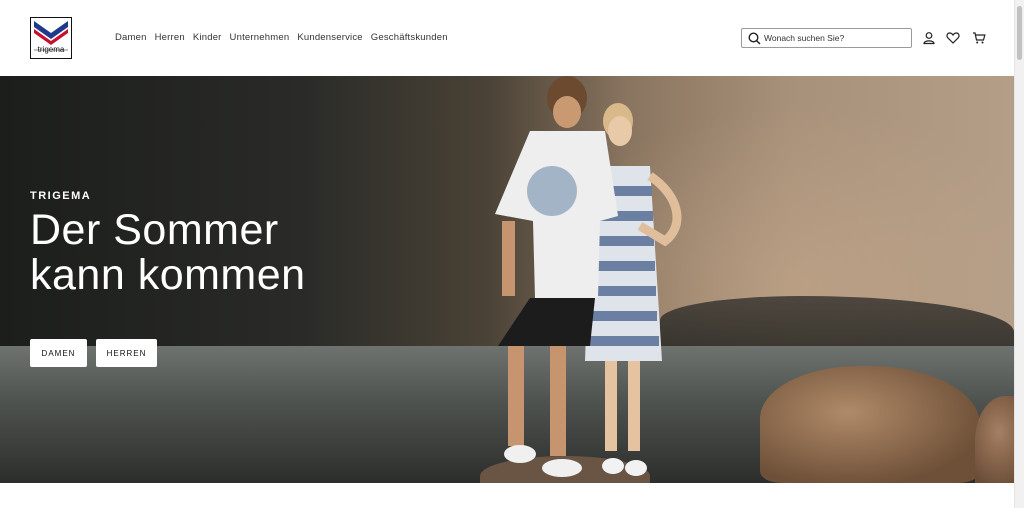 The width and height of the screenshot is (1024, 508). I want to click on hero-headline: Der Sommer kann kommen, so click(168, 253).